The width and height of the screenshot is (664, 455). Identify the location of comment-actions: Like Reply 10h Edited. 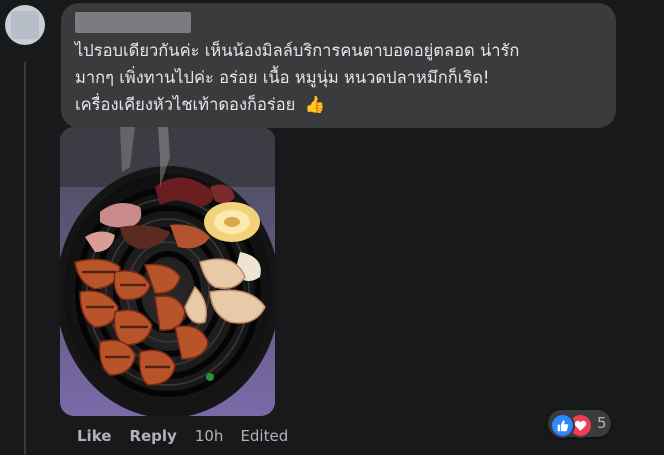
(191, 436).